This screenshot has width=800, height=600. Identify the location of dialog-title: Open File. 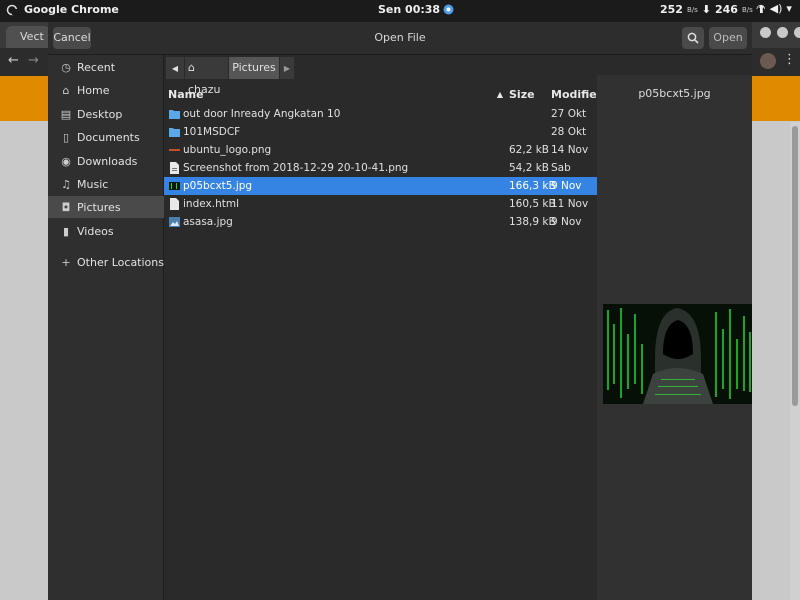
(400, 37).